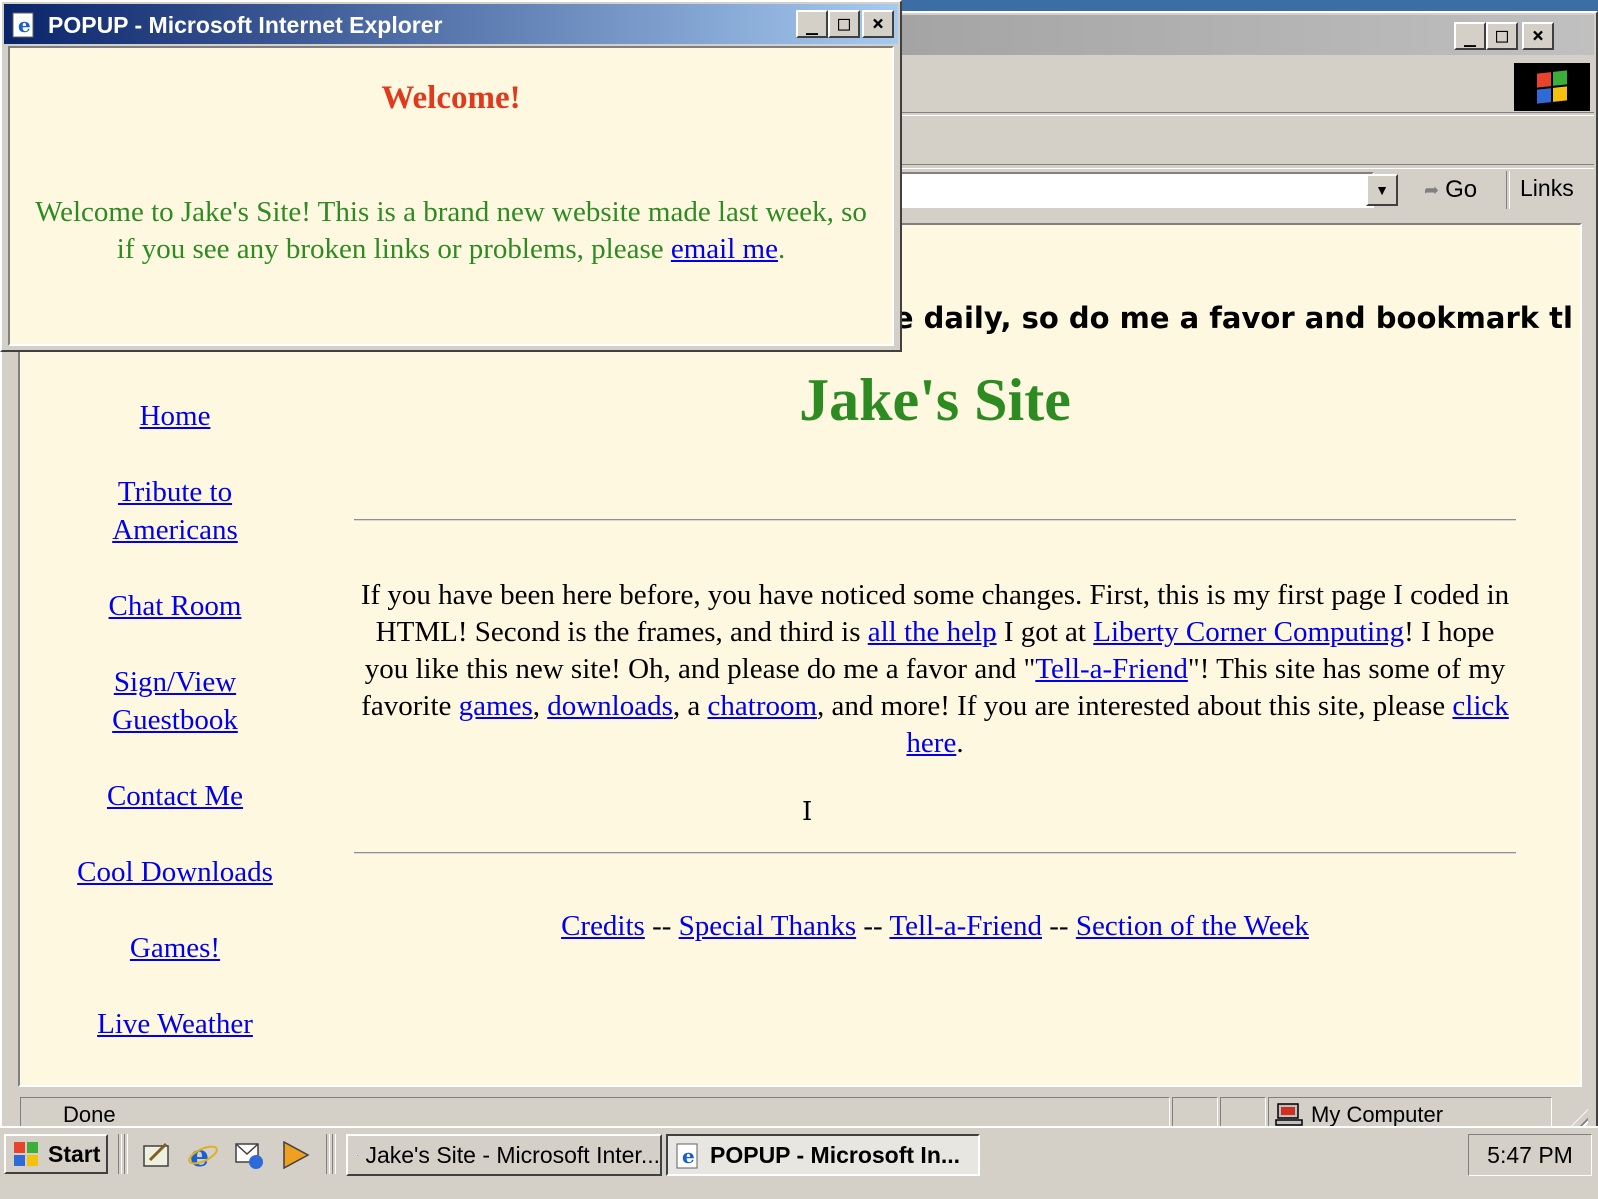  I want to click on site-title: Jake's Site, so click(935, 400).